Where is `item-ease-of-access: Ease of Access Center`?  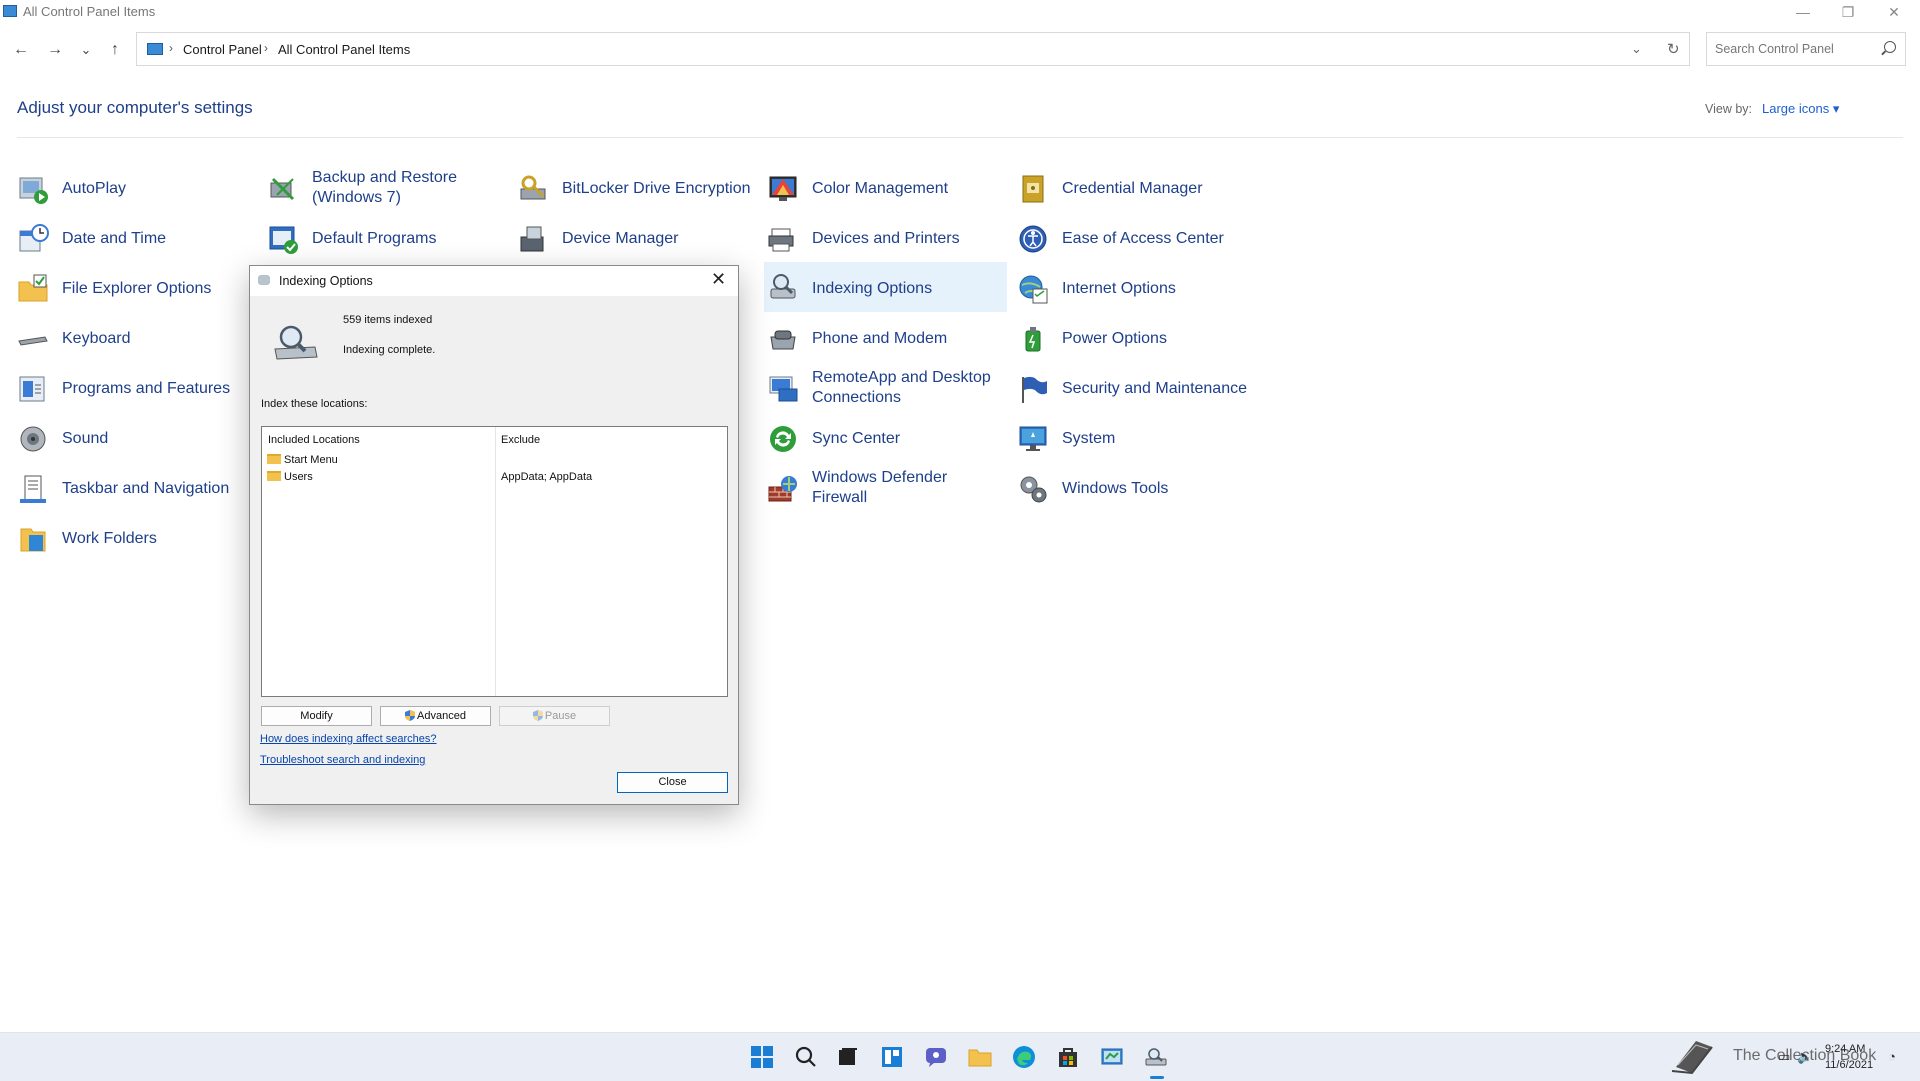
item-ease-of-access: Ease of Access Center is located at coordinates (1137, 239).